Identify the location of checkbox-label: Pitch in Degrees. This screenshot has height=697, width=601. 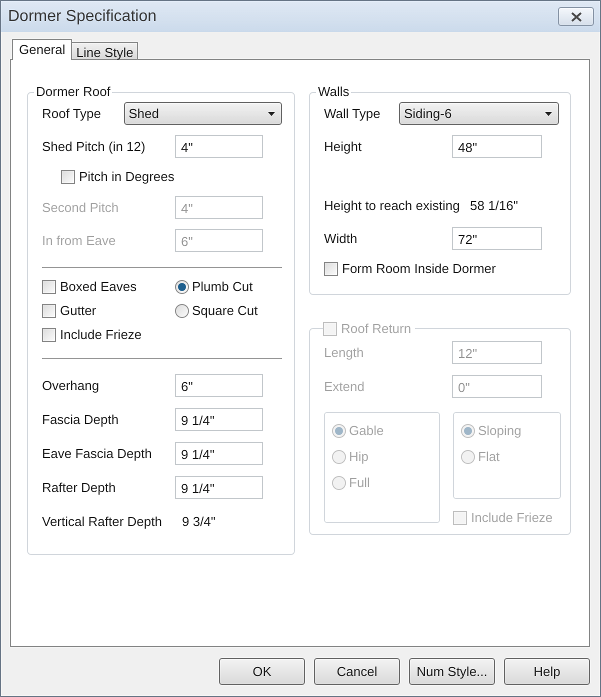
(126, 177).